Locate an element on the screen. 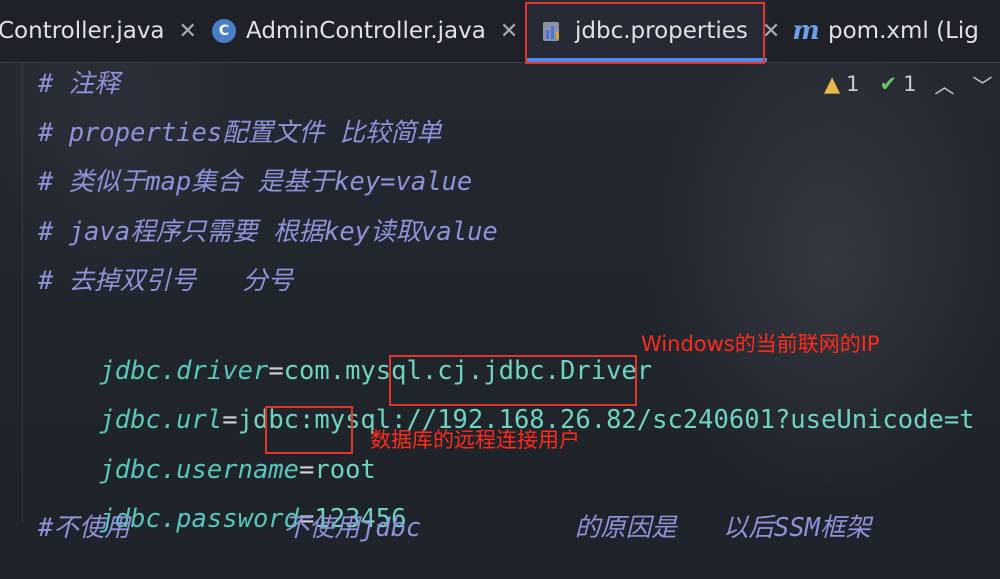 This screenshot has width=1000, height=579. code-line-comment: #不使用 不使用jdbc 的原因是 以后SSM框架 is located at coordinates (454, 528).